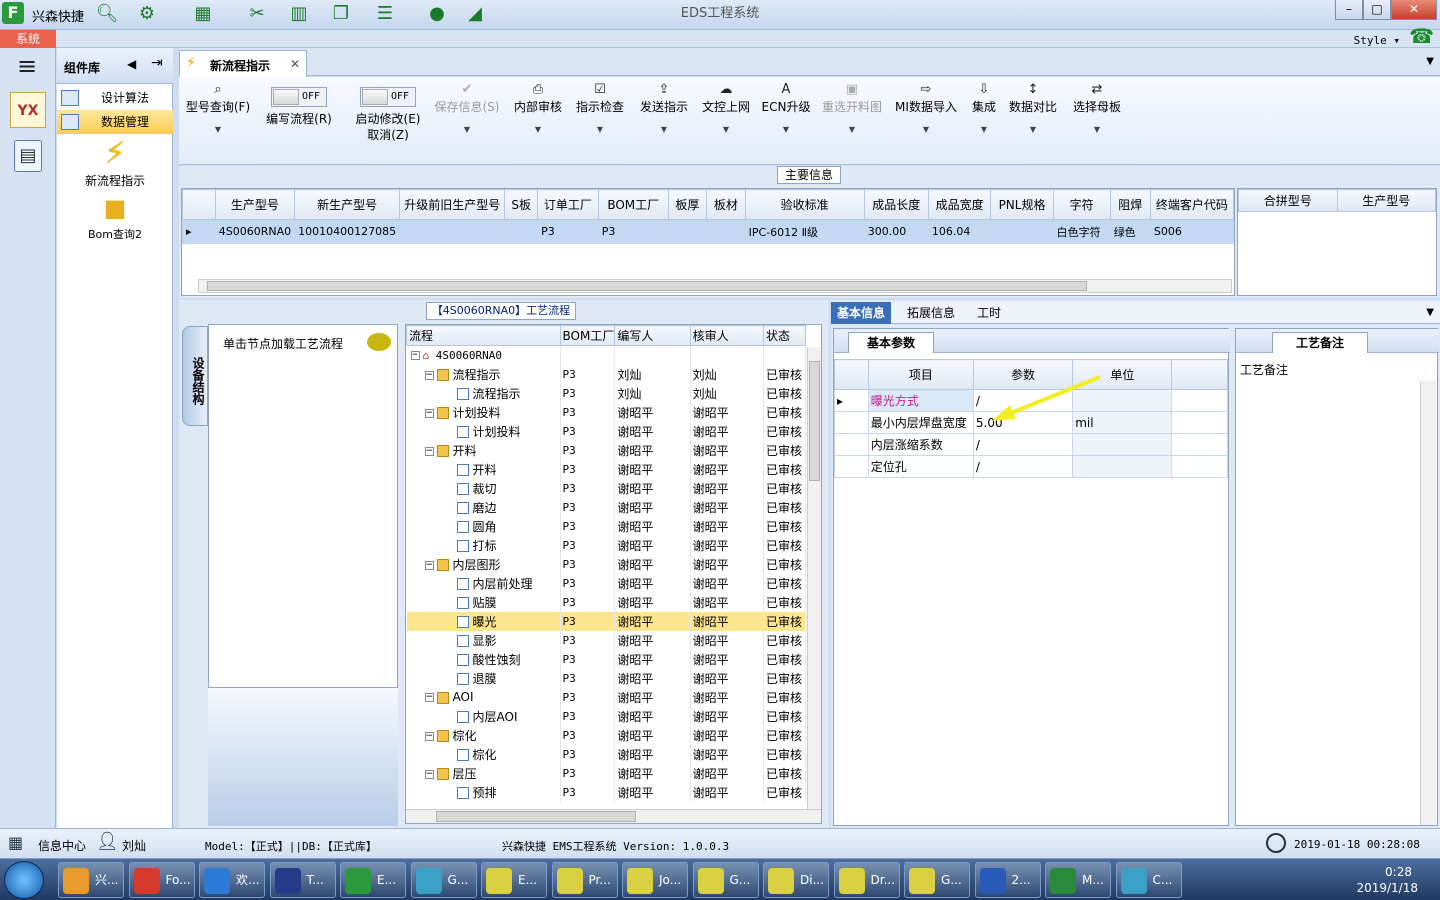 The width and height of the screenshot is (1440, 900). I want to click on tree-row: − 计划投料 P3 谢昭平 谢昭平 已审核, so click(606, 412).